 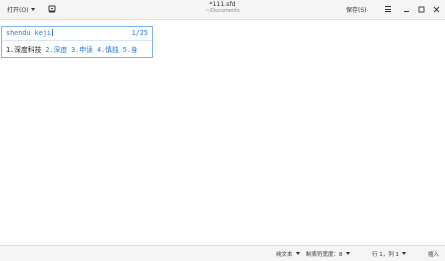 I want to click on ime-preedit-text: shendu keji, so click(x=29, y=33).